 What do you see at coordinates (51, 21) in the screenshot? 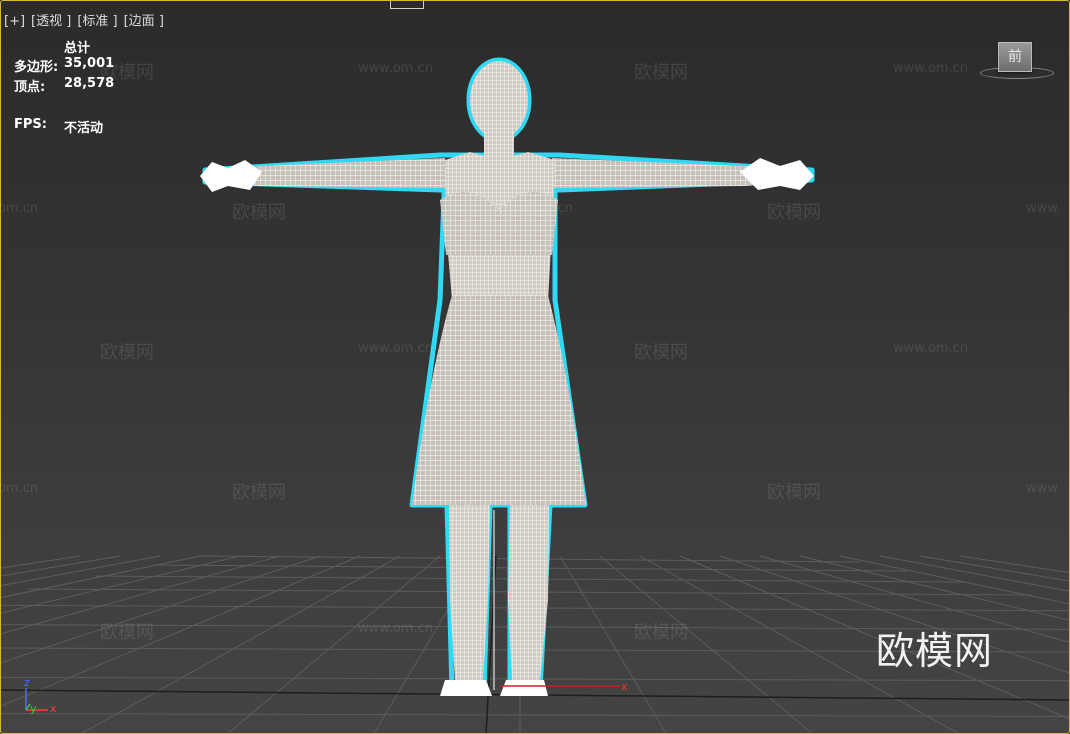
I see `viewport-menu-perspective: [透视 ]` at bounding box center [51, 21].